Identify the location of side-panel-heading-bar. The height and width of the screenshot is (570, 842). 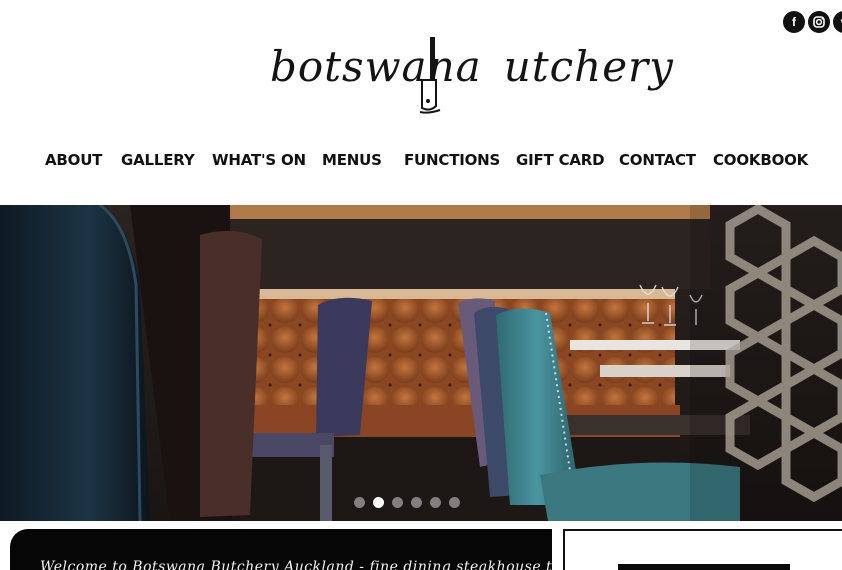
(704, 567).